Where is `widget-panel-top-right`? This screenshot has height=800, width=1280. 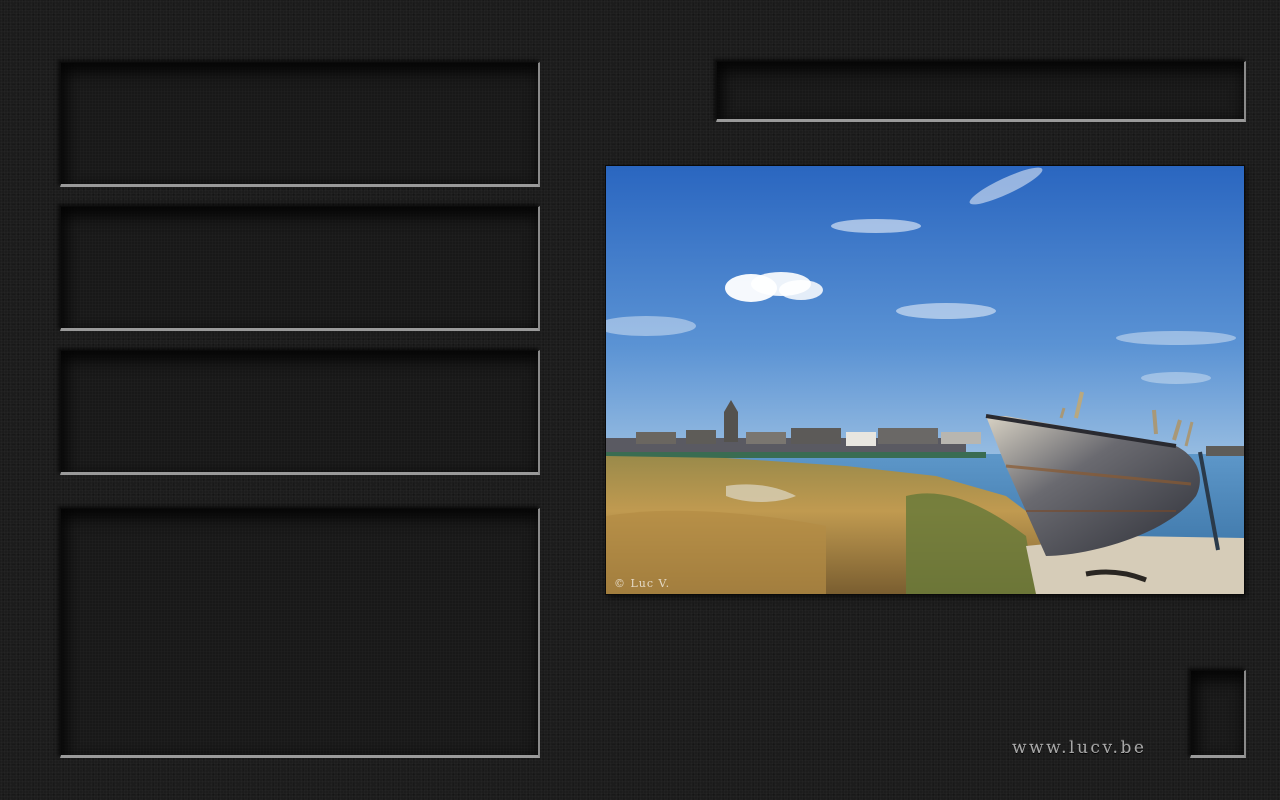 widget-panel-top-right is located at coordinates (981, 91).